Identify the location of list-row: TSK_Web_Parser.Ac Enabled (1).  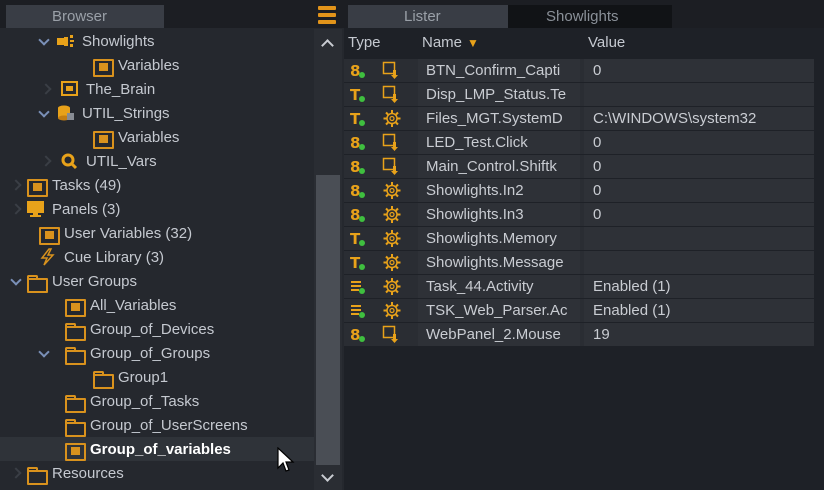
(579, 310).